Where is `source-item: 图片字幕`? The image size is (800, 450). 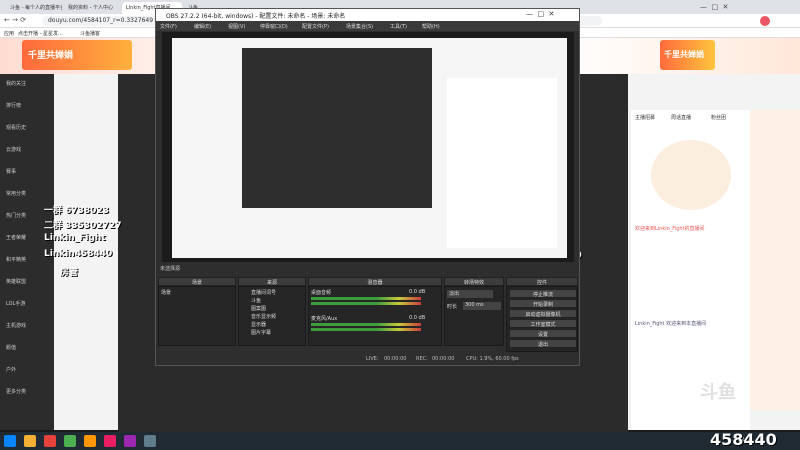
source-item: 图片字幕 is located at coordinates (261, 332).